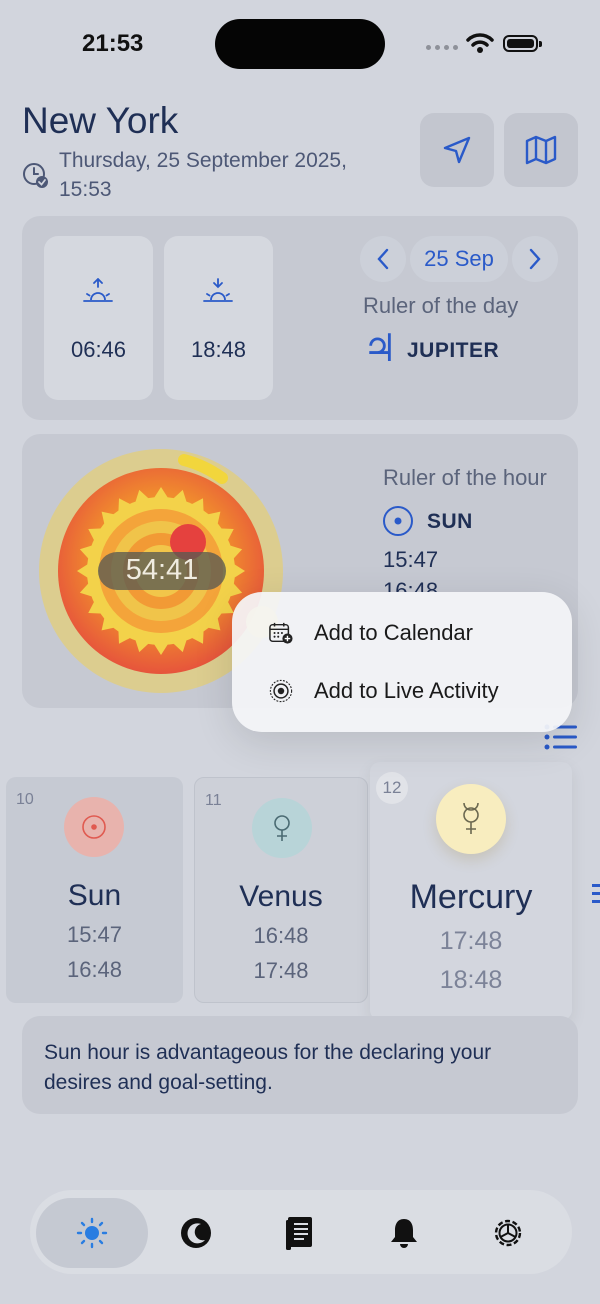  I want to click on jupiter-icon: ♃, so click(380, 348).